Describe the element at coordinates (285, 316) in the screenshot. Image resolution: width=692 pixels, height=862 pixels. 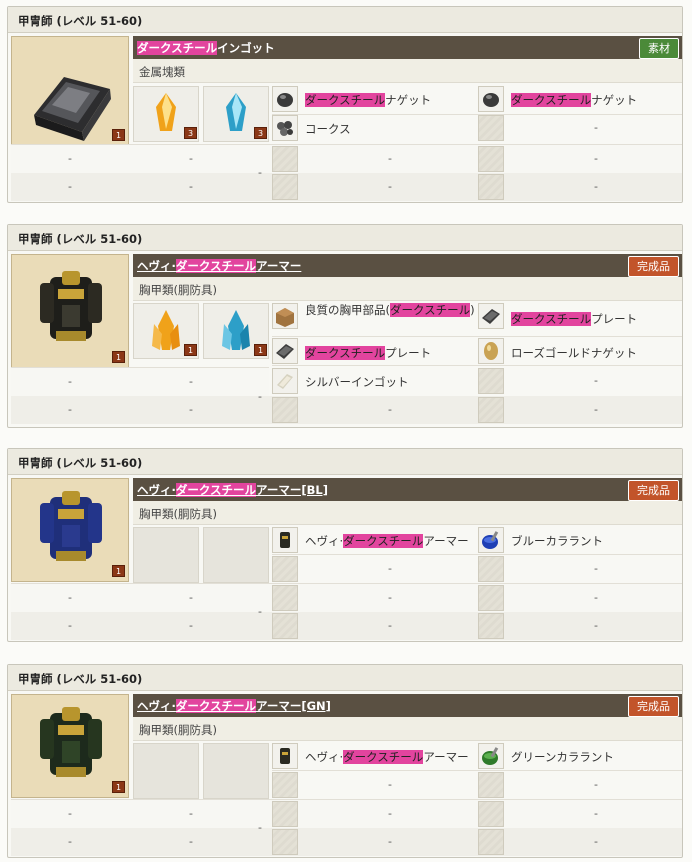
I see `parts-box-icon` at that location.